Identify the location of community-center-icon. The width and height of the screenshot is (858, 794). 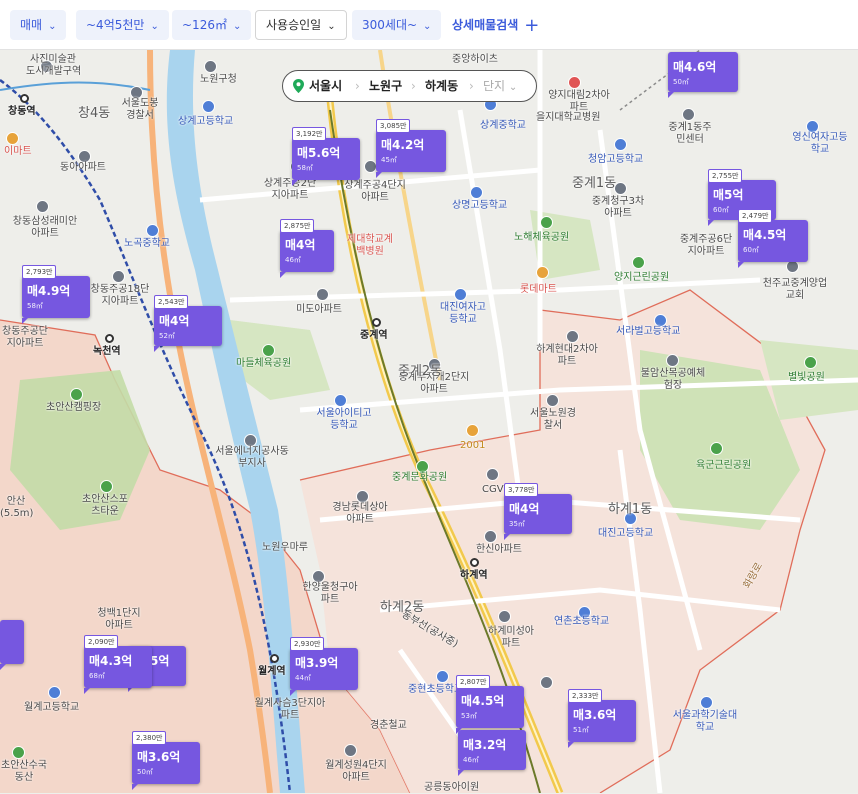
(688, 114).